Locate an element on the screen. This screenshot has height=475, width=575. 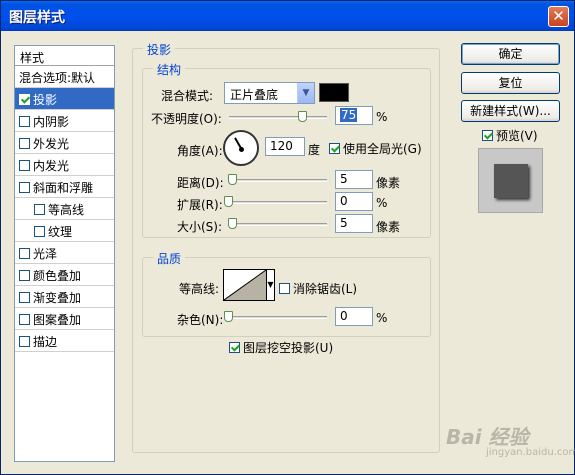
blend-options-item: 混合选项:默认 is located at coordinates (64, 77).